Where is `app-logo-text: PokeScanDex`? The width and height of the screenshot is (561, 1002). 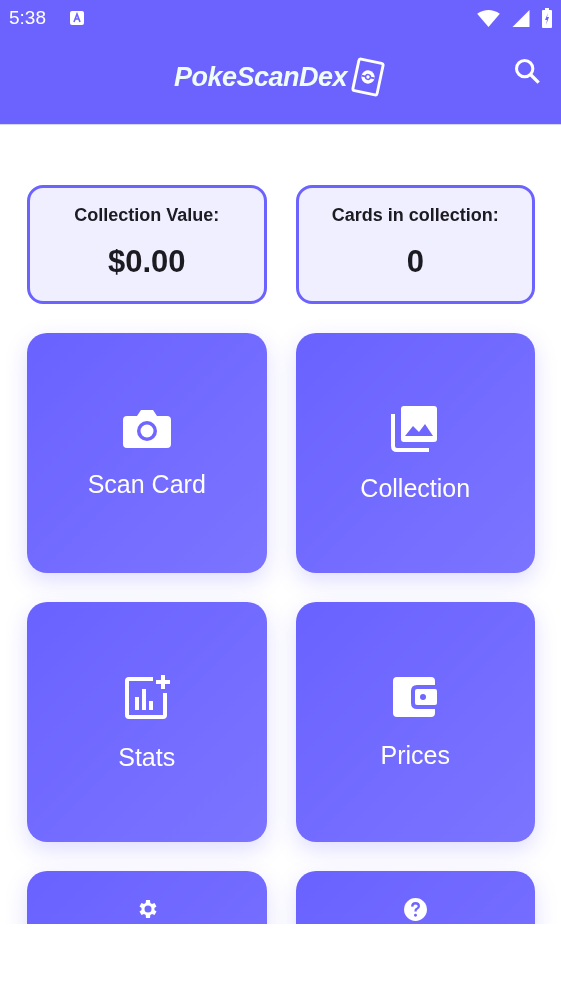 app-logo-text: PokeScanDex is located at coordinates (260, 77).